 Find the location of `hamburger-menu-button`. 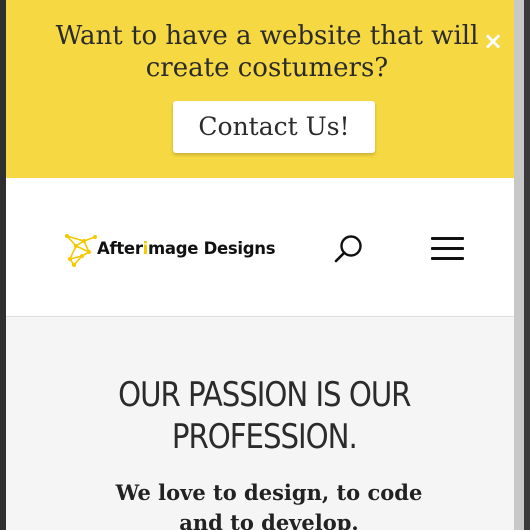

hamburger-menu-button is located at coordinates (448, 249).